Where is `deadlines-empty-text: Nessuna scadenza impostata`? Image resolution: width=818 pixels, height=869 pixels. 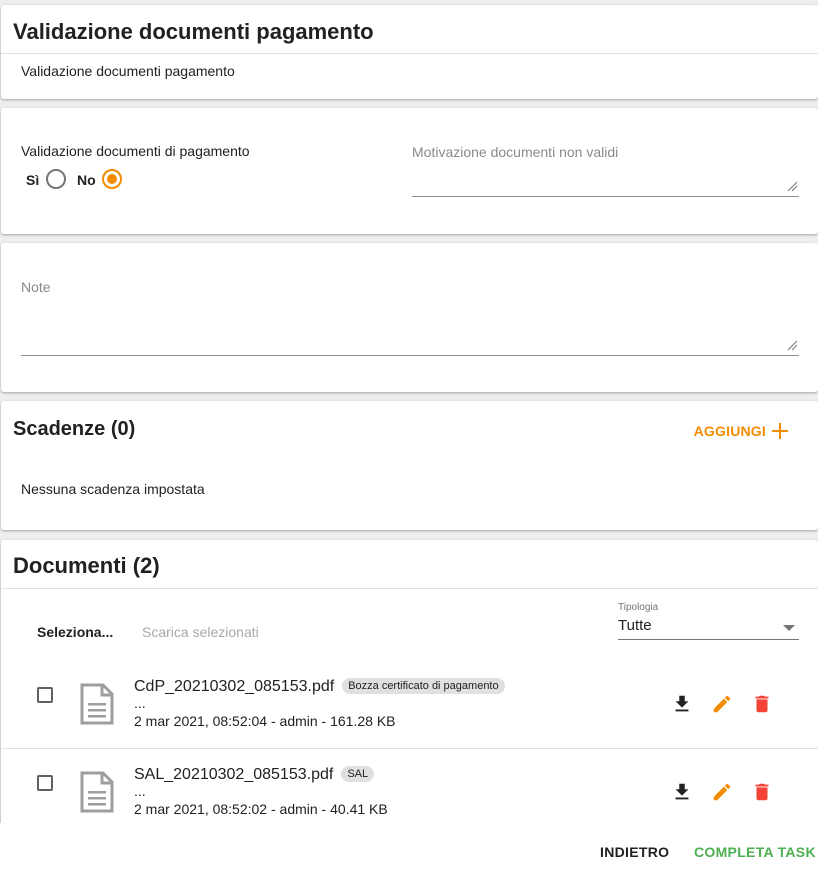 deadlines-empty-text: Nessuna scadenza impostata is located at coordinates (113, 489).